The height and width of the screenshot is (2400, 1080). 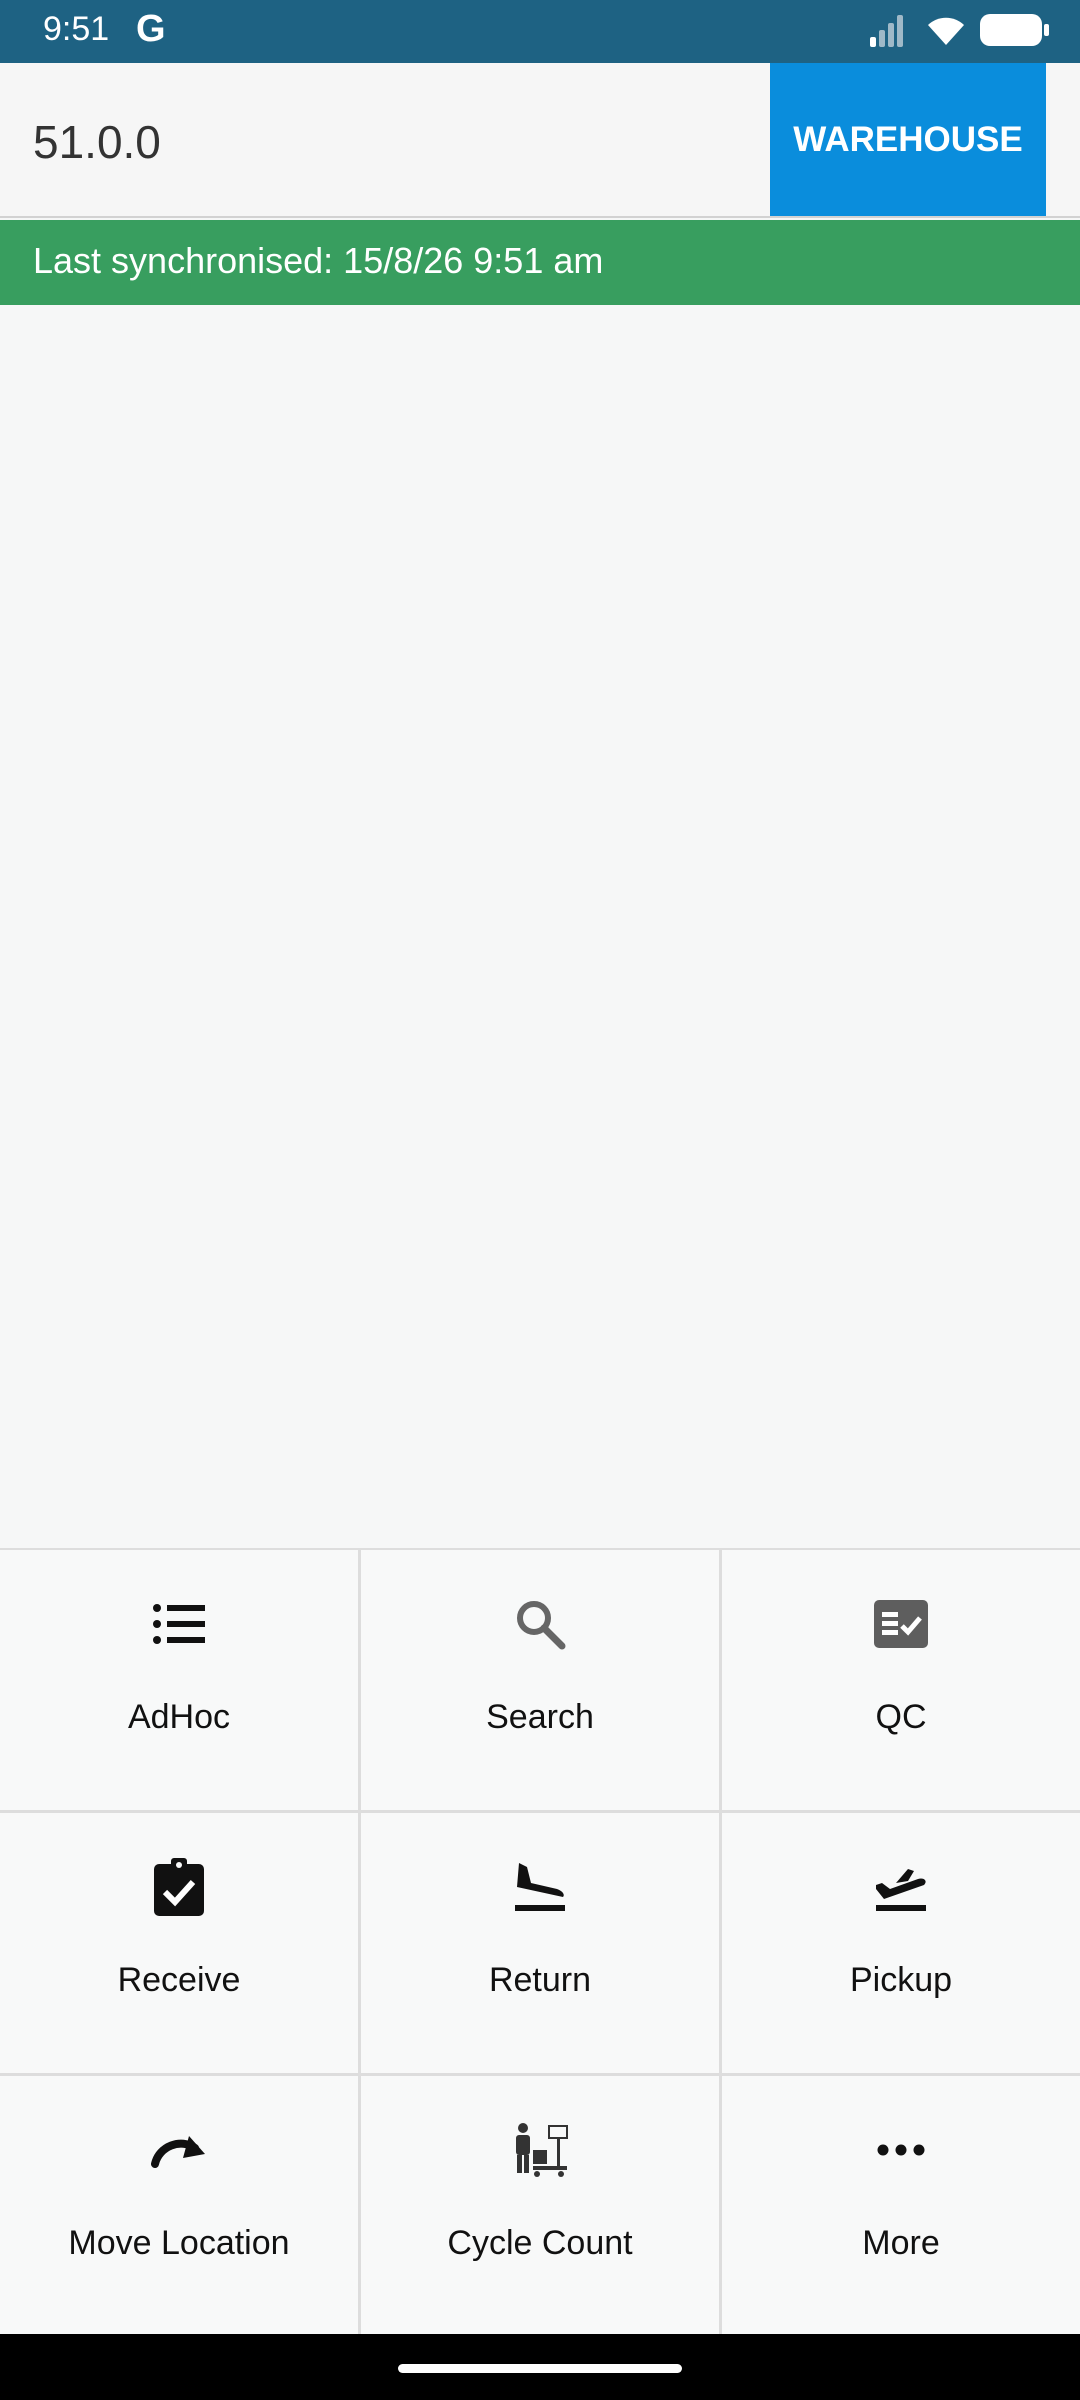 What do you see at coordinates (179, 1887) in the screenshot?
I see `clipboard-check-icon` at bounding box center [179, 1887].